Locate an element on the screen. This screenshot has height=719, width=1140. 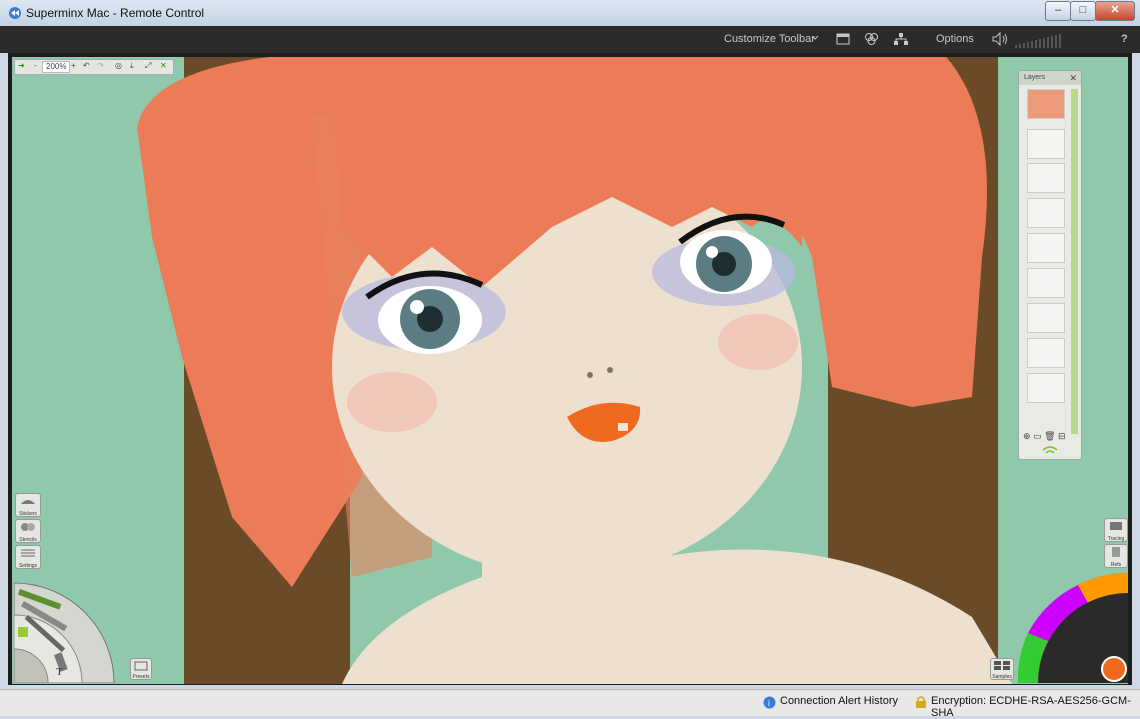
tracing-icon is located at coordinates (1116, 526).